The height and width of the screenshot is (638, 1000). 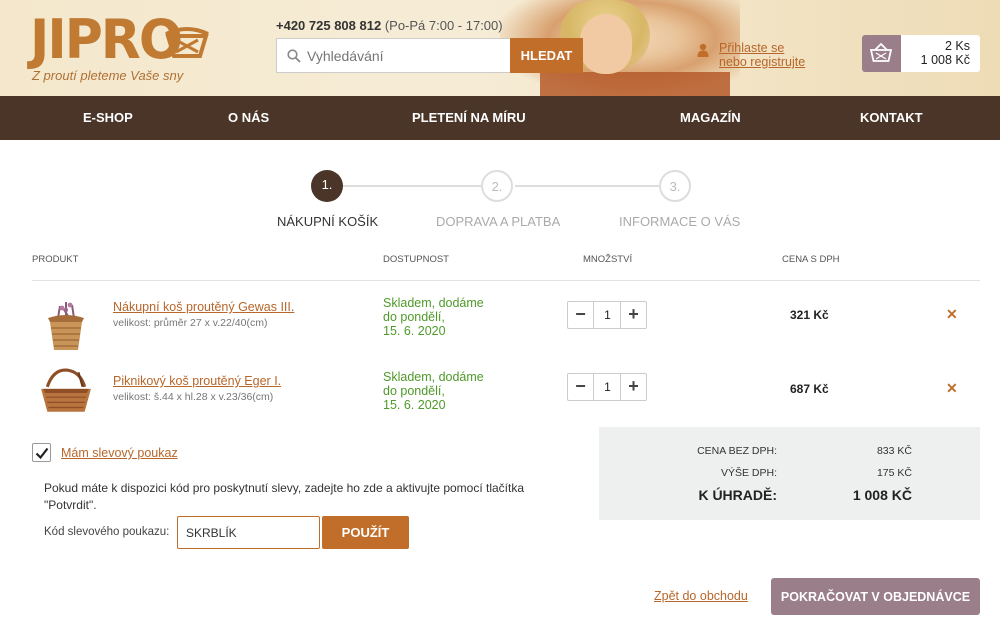 I want to click on search-box, so click(x=393, y=55).